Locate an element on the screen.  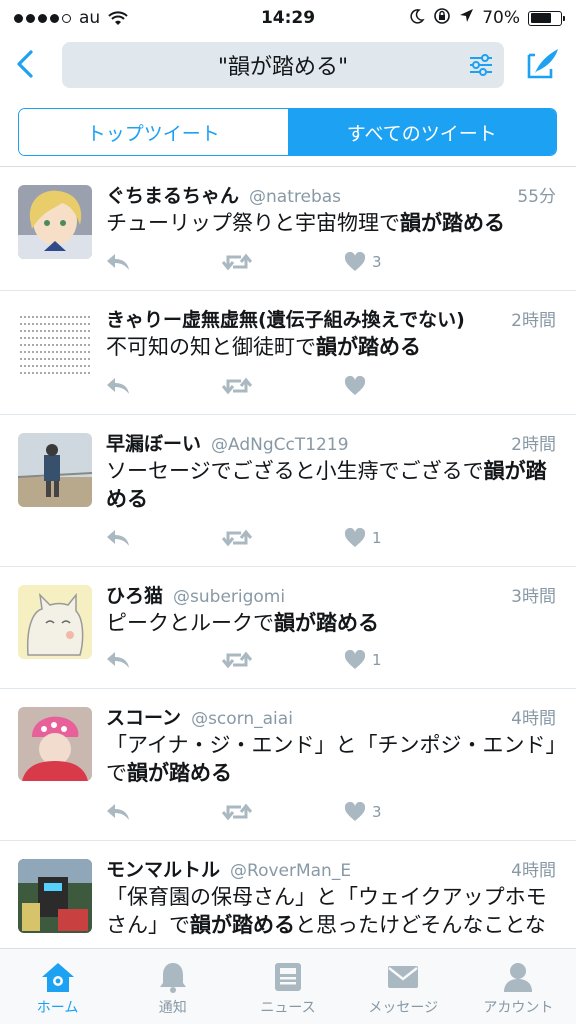
author-name: ひろ猫 is located at coordinates (134, 594).